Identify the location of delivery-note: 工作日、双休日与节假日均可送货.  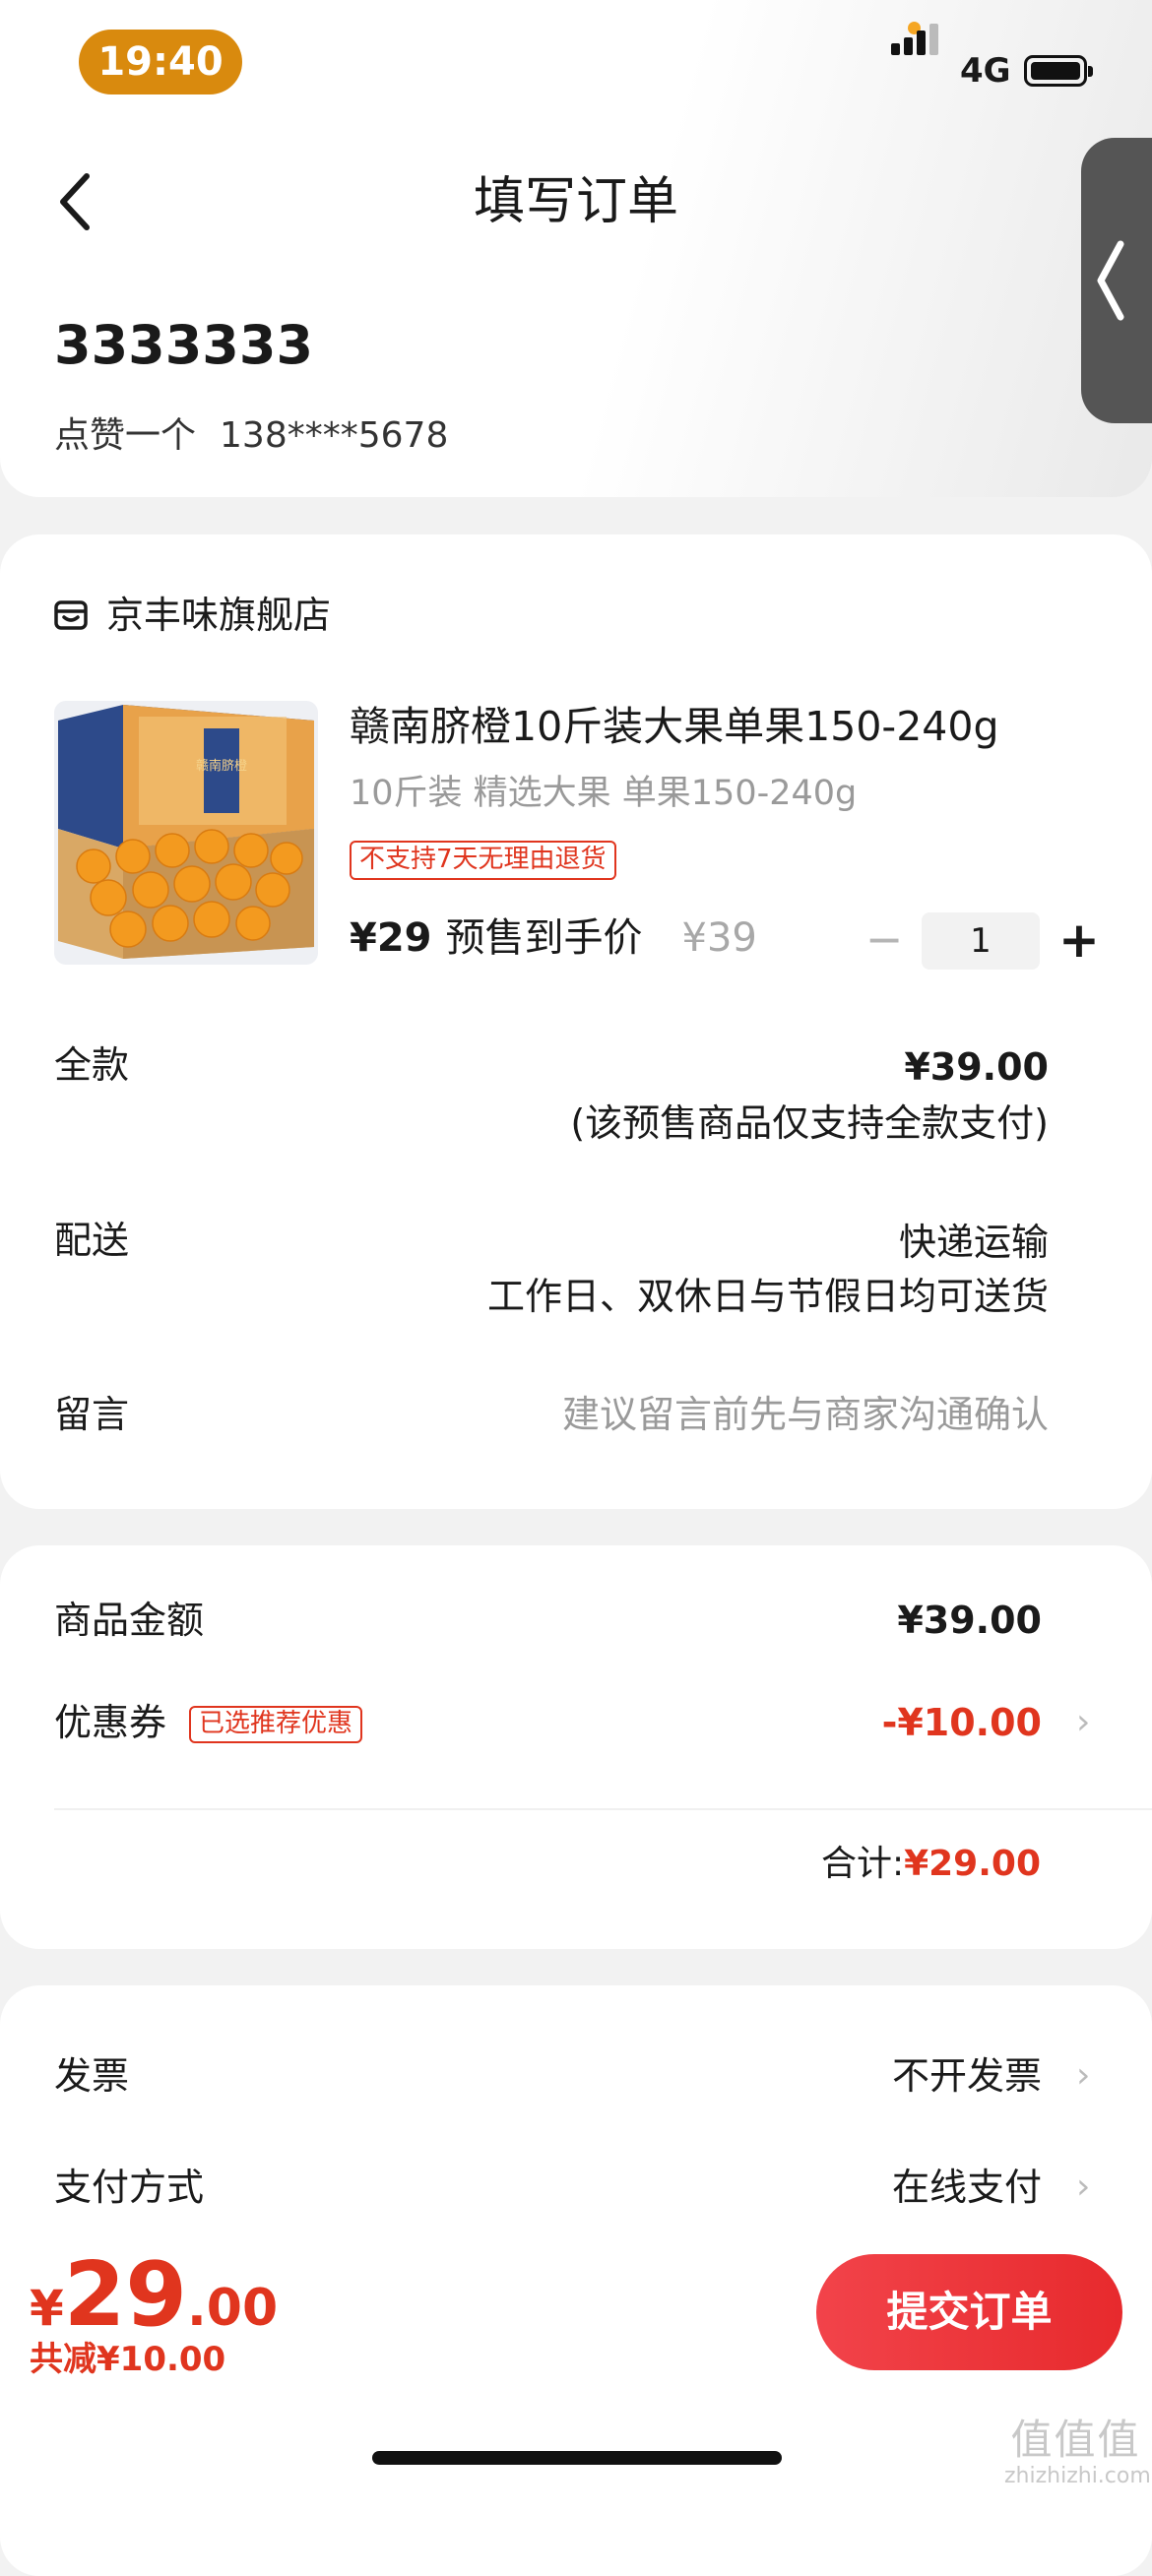
(767, 1296).